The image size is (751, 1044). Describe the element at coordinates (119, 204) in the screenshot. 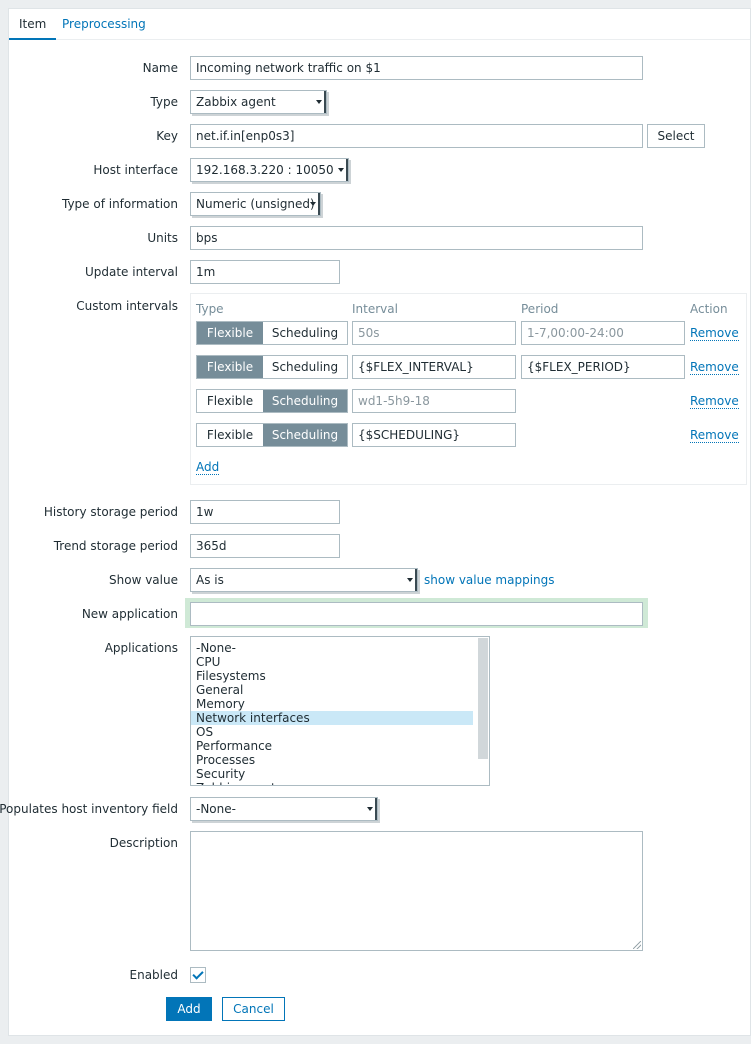

I see `type-of-information-label: Type of information` at that location.